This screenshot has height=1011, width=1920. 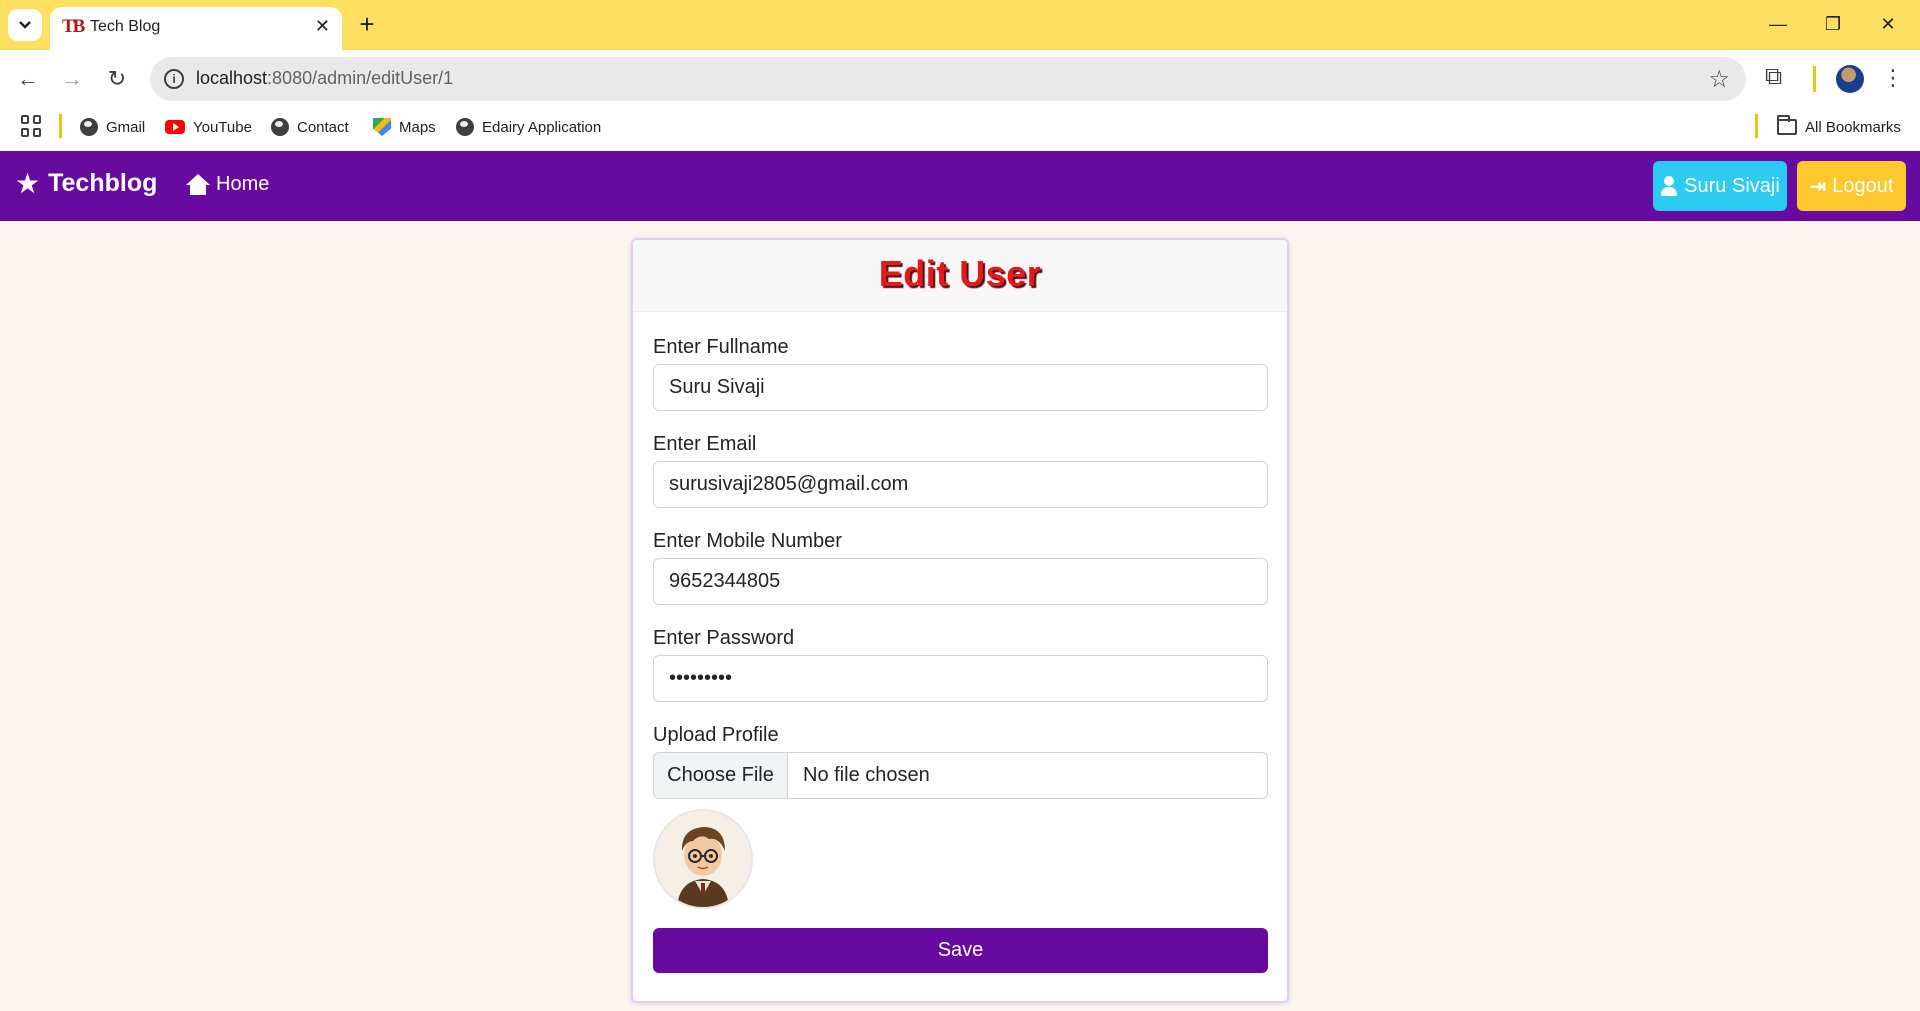 I want to click on bookmark-youtube: YouTube, so click(x=208, y=127).